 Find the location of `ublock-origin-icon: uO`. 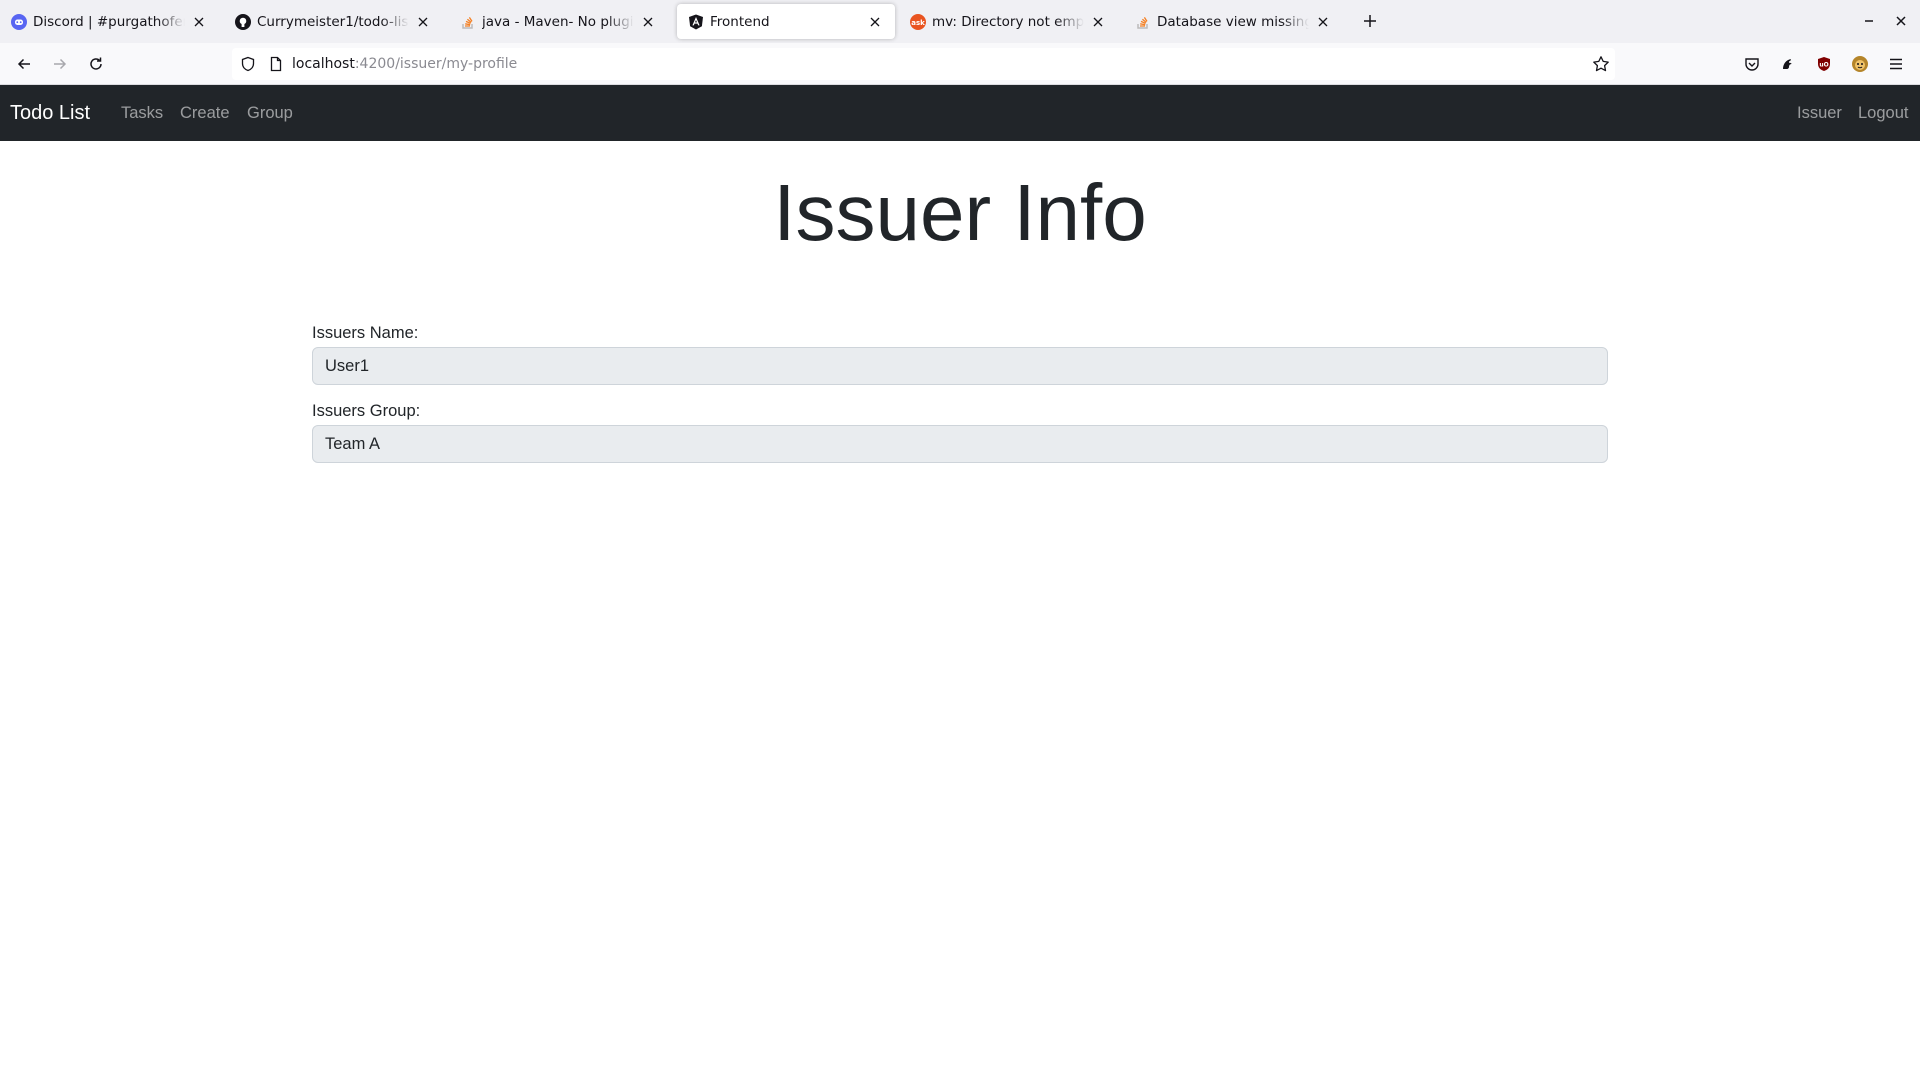

ublock-origin-icon: uO is located at coordinates (1824, 64).